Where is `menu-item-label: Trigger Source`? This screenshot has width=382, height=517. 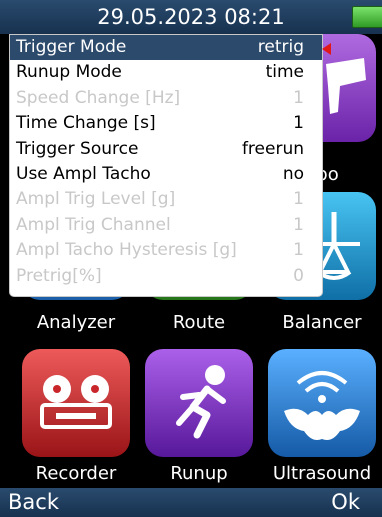
menu-item-label: Trigger Source is located at coordinates (77, 148).